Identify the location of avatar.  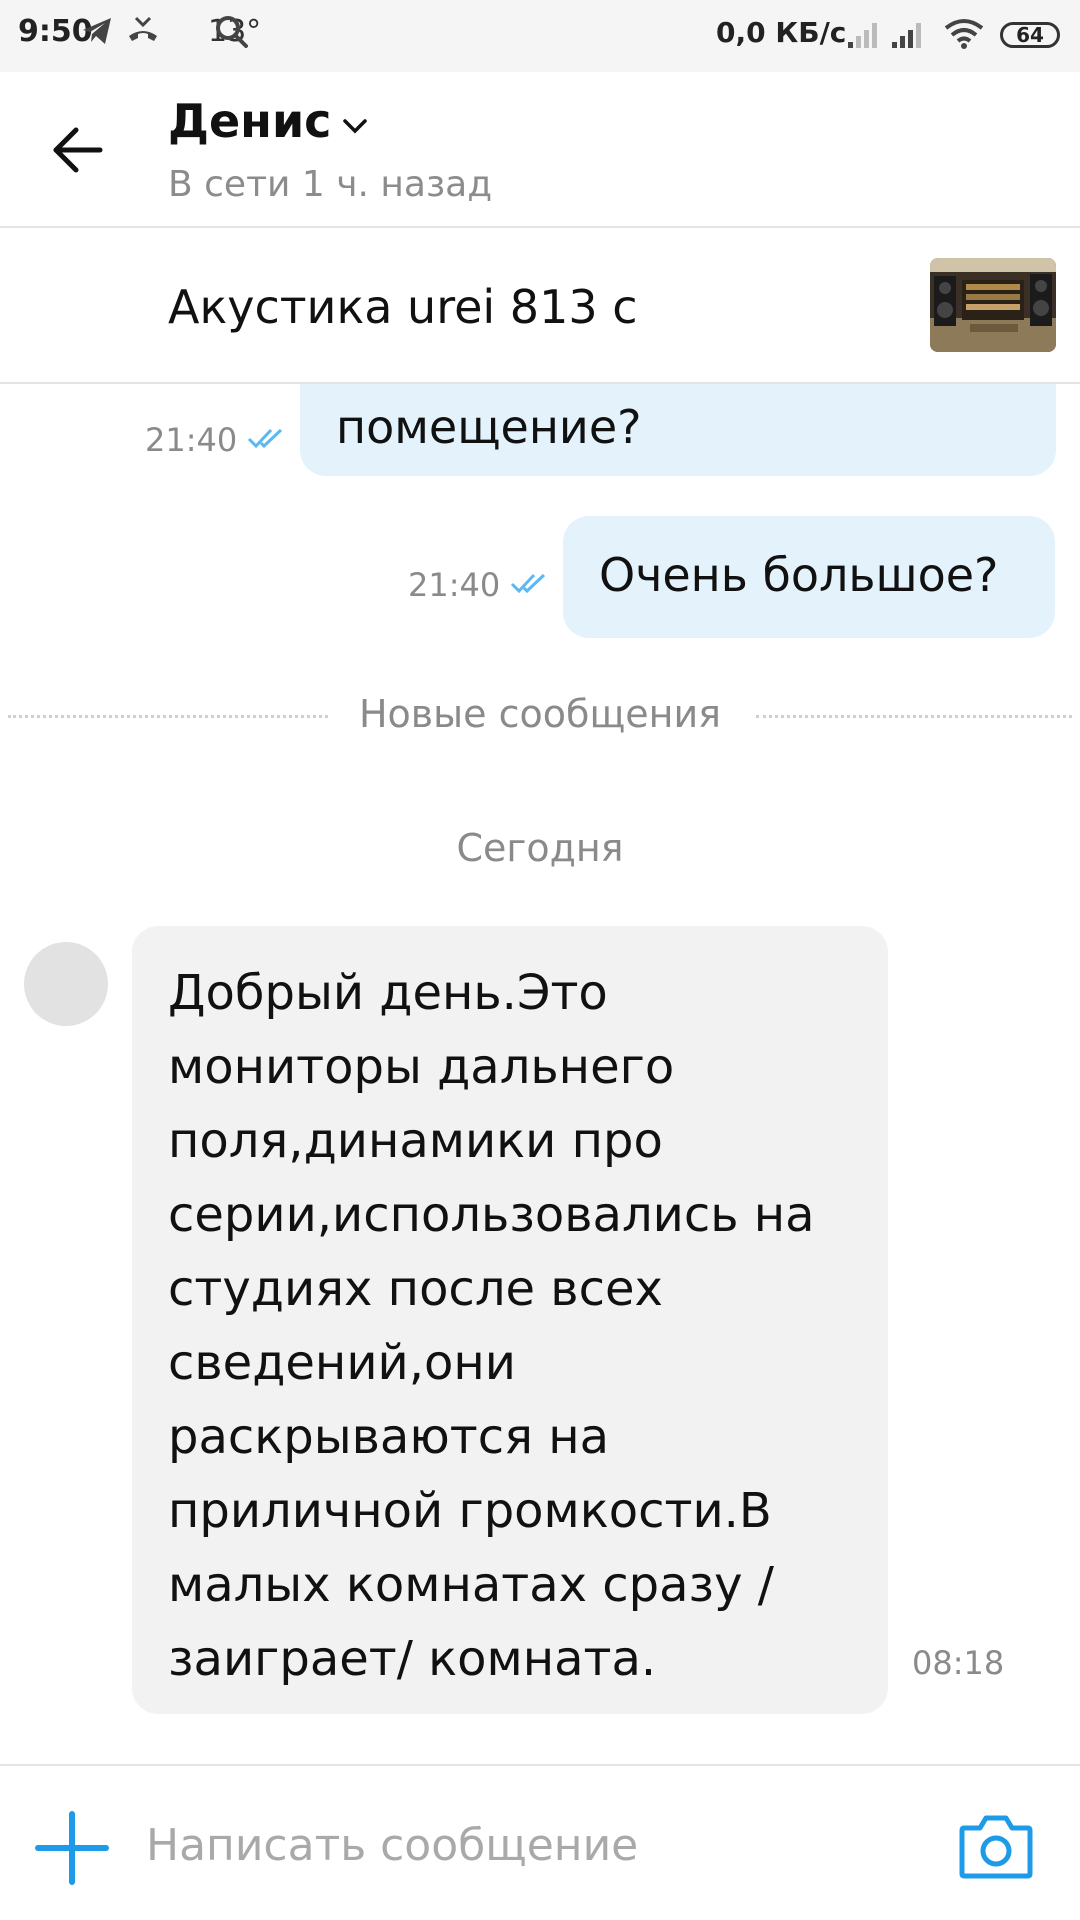
(66, 984).